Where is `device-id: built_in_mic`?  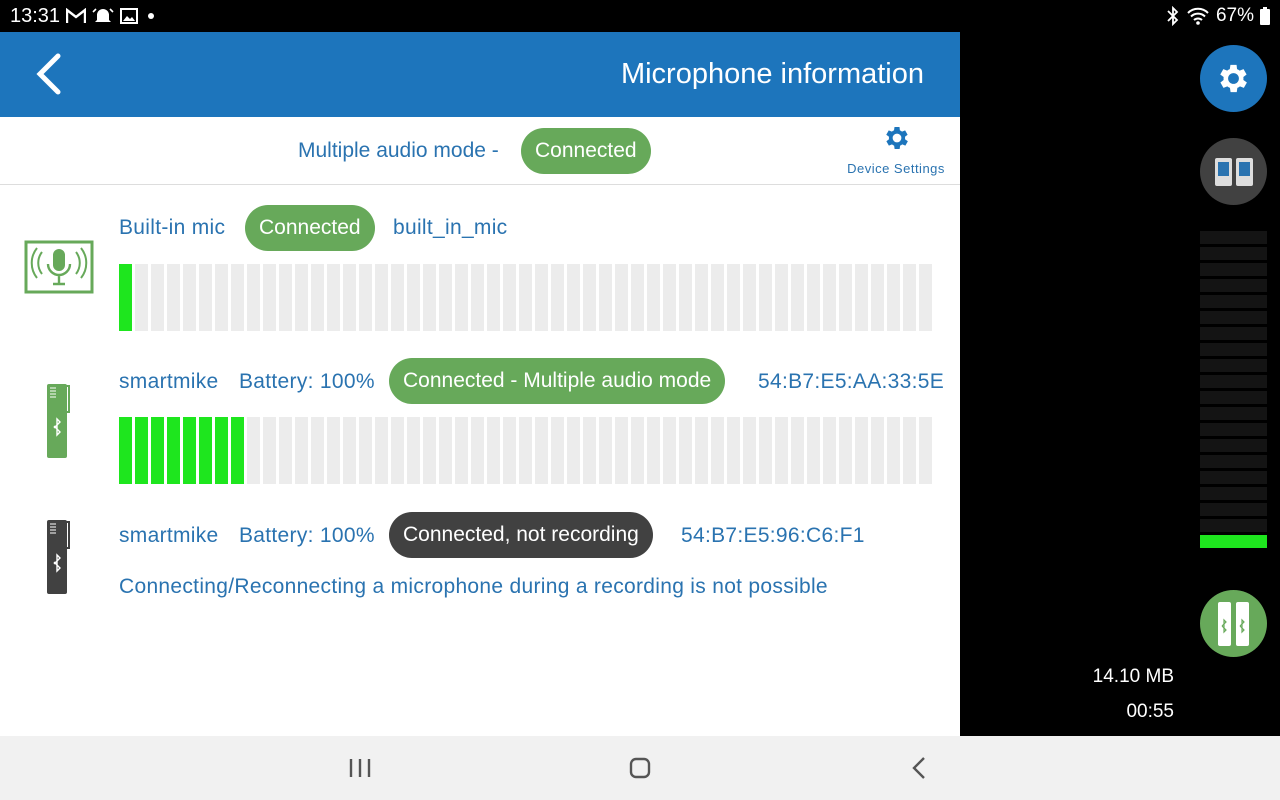 device-id: built_in_mic is located at coordinates (450, 227).